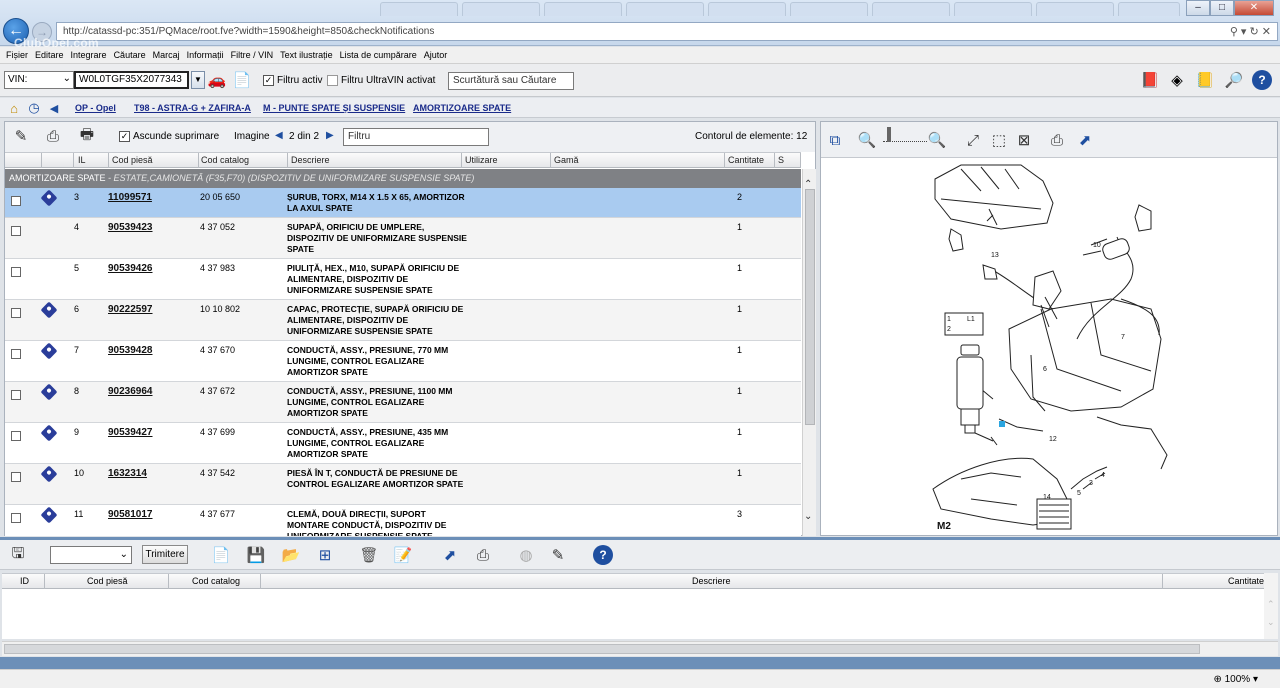  Describe the element at coordinates (308, 55) in the screenshot. I see `menu-illustration-text: Text ilustrație` at that location.